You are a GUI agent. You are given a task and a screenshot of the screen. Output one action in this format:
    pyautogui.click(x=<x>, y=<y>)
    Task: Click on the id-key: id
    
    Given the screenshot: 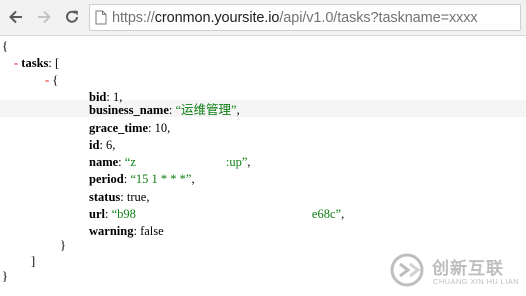 What is the action you would take?
    pyautogui.click(x=94, y=145)
    